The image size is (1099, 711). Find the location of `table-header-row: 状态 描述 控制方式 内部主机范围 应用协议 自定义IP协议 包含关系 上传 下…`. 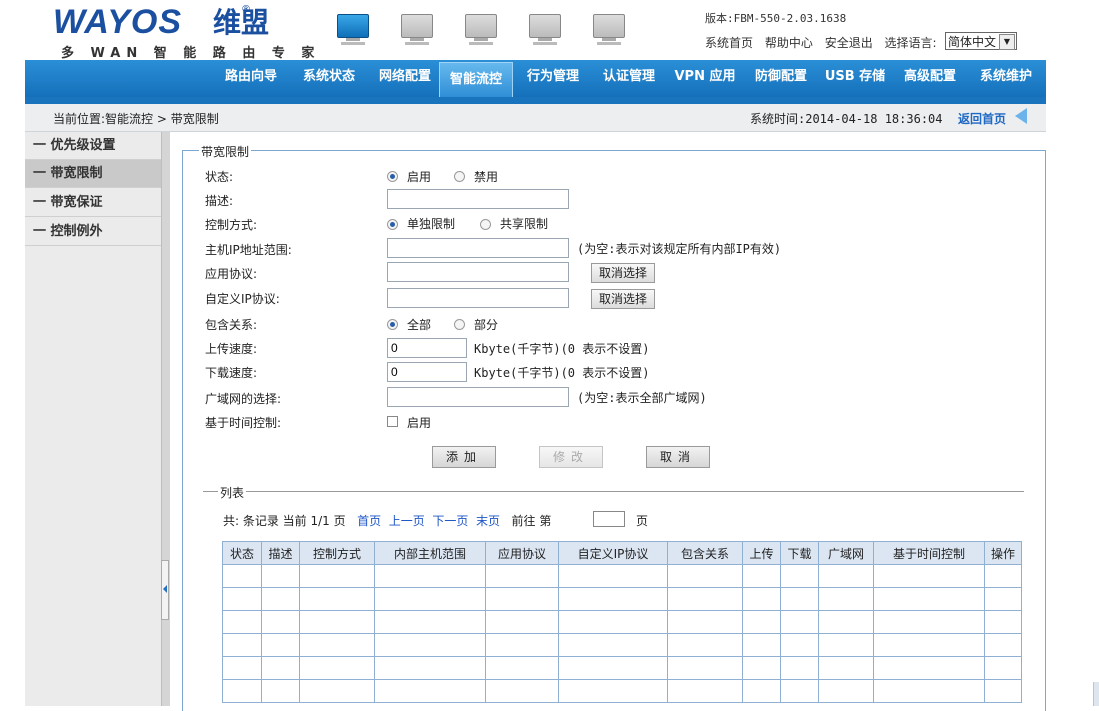

table-header-row: 状态 描述 控制方式 内部主机范围 应用协议 自定义IP协议 包含关系 上传 下… is located at coordinates (622, 553).